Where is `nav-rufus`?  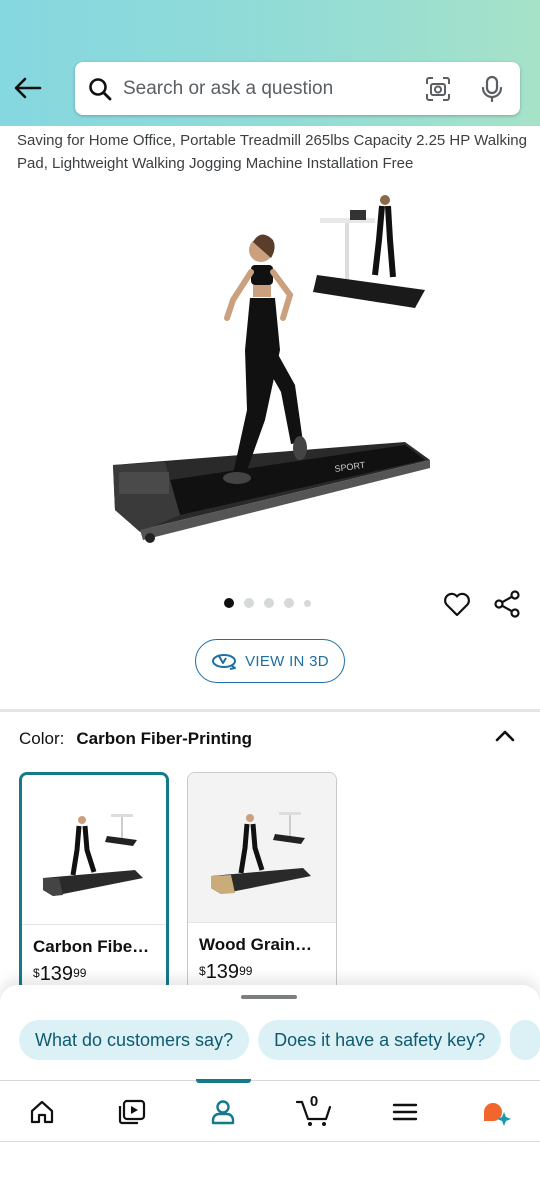
nav-rufus is located at coordinates (496, 1112).